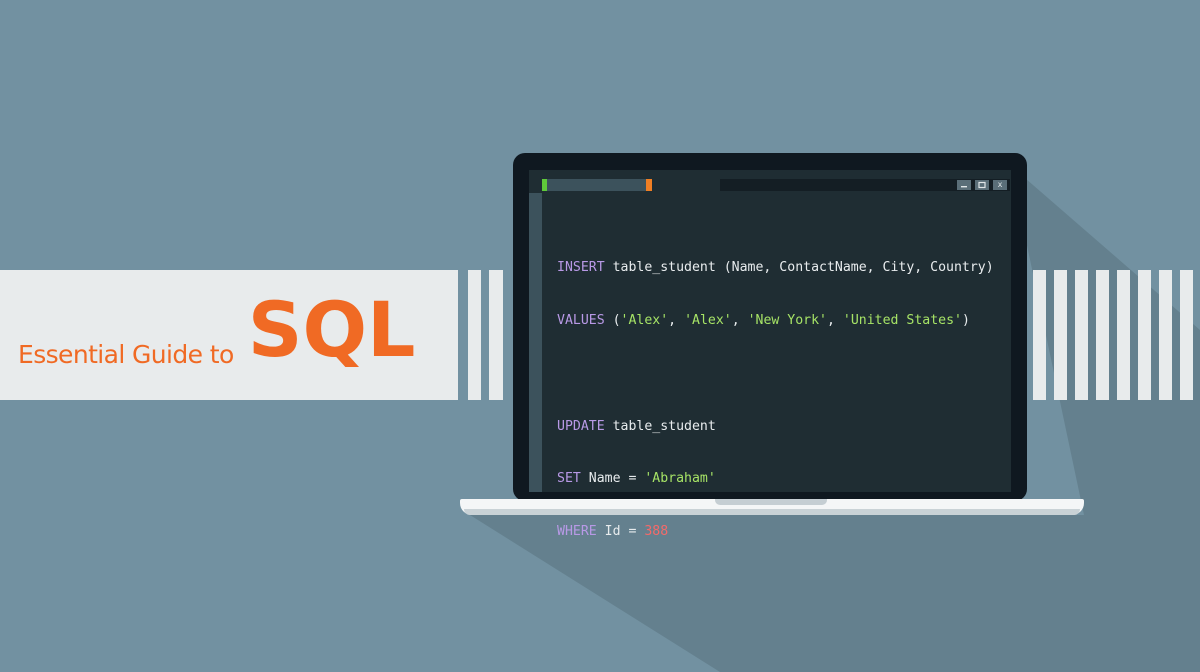  Describe the element at coordinates (775, 479) in the screenshot. I see `code-line: SET Name = 'Abraham'` at that location.